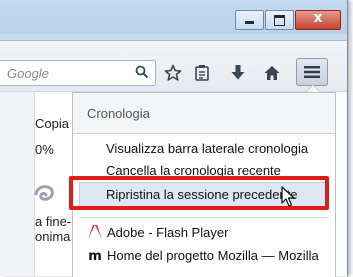  Describe the element at coordinates (202, 73) in the screenshot. I see `reading-list-icon` at that location.